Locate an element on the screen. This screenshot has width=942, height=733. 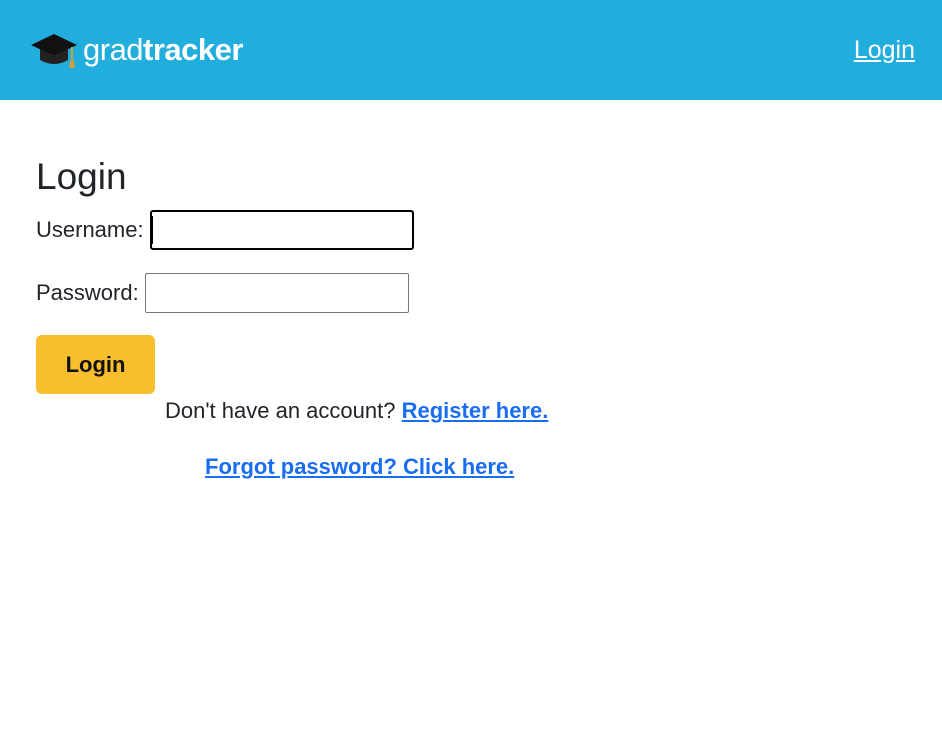
logo-text: gradtracker is located at coordinates (163, 49).